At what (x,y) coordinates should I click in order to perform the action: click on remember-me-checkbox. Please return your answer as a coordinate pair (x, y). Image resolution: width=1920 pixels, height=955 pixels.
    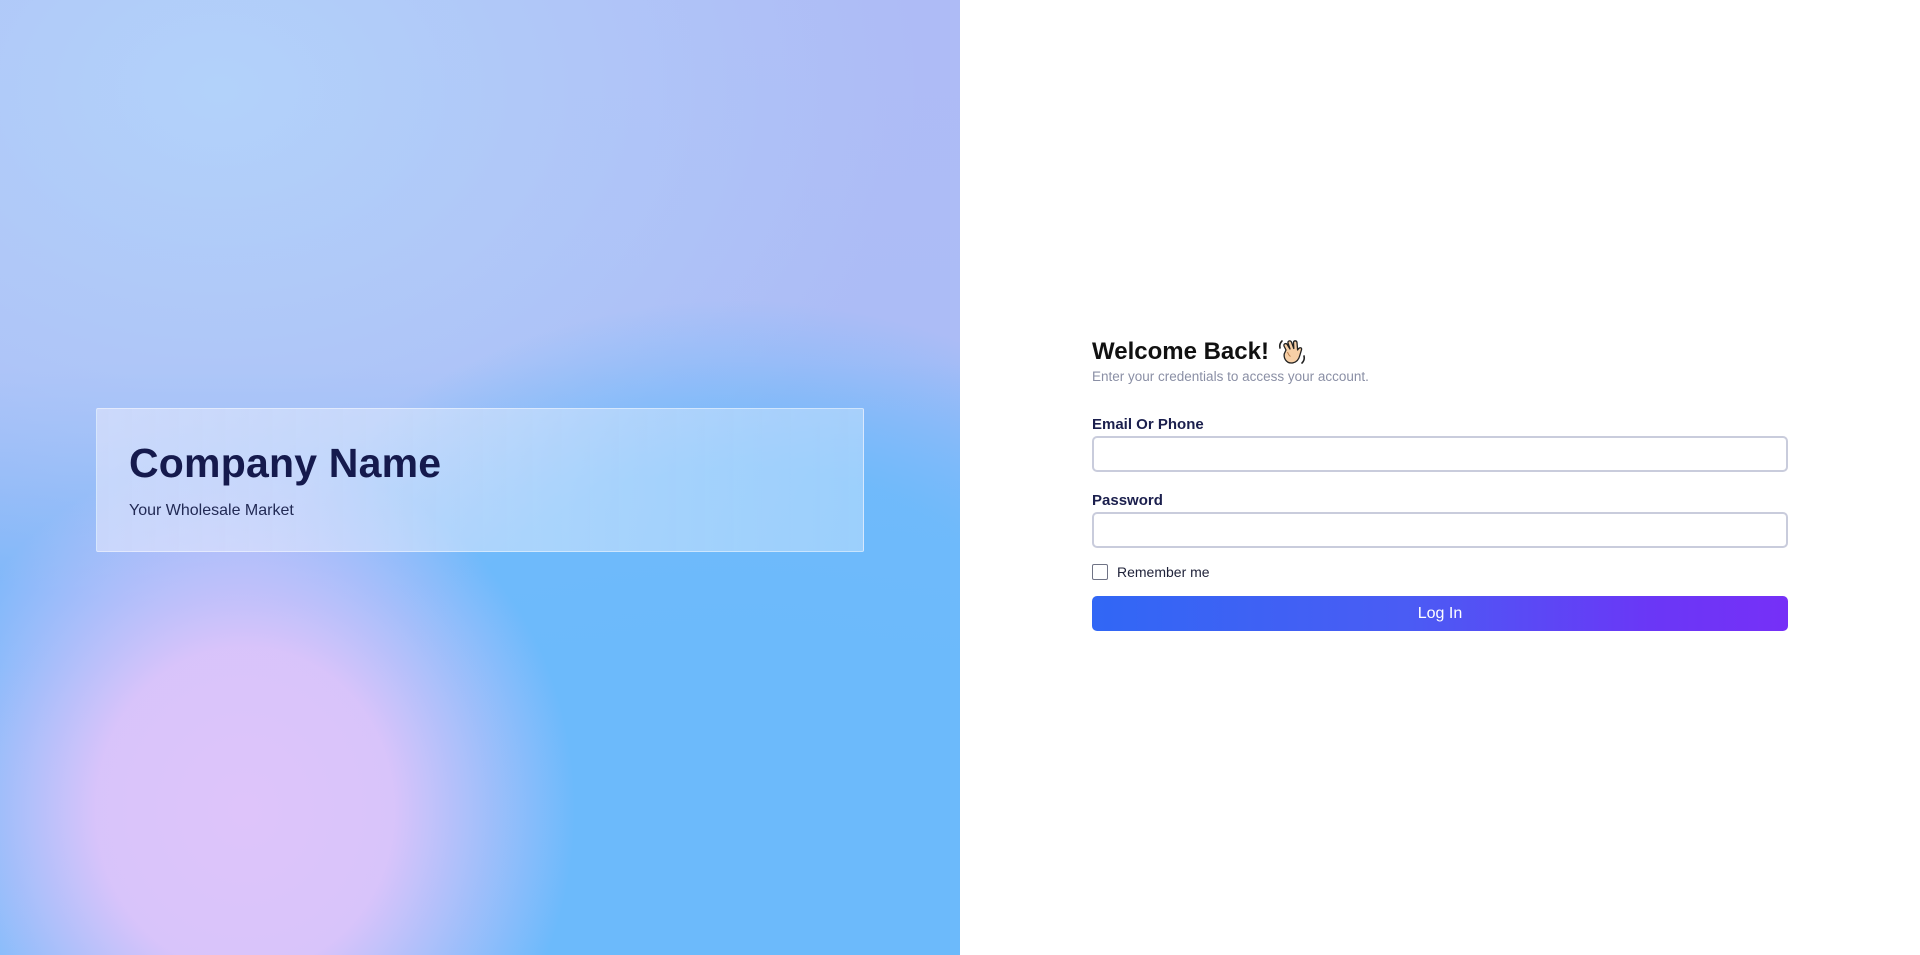
    Looking at the image, I should click on (1100, 572).